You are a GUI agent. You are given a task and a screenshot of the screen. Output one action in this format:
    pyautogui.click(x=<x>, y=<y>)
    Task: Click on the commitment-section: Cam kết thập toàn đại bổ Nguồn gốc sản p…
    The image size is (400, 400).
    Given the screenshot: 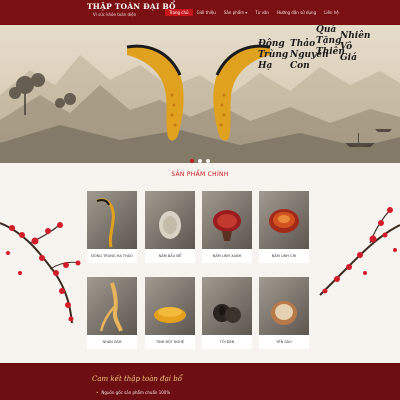 What is the action you would take?
    pyautogui.click(x=200, y=381)
    